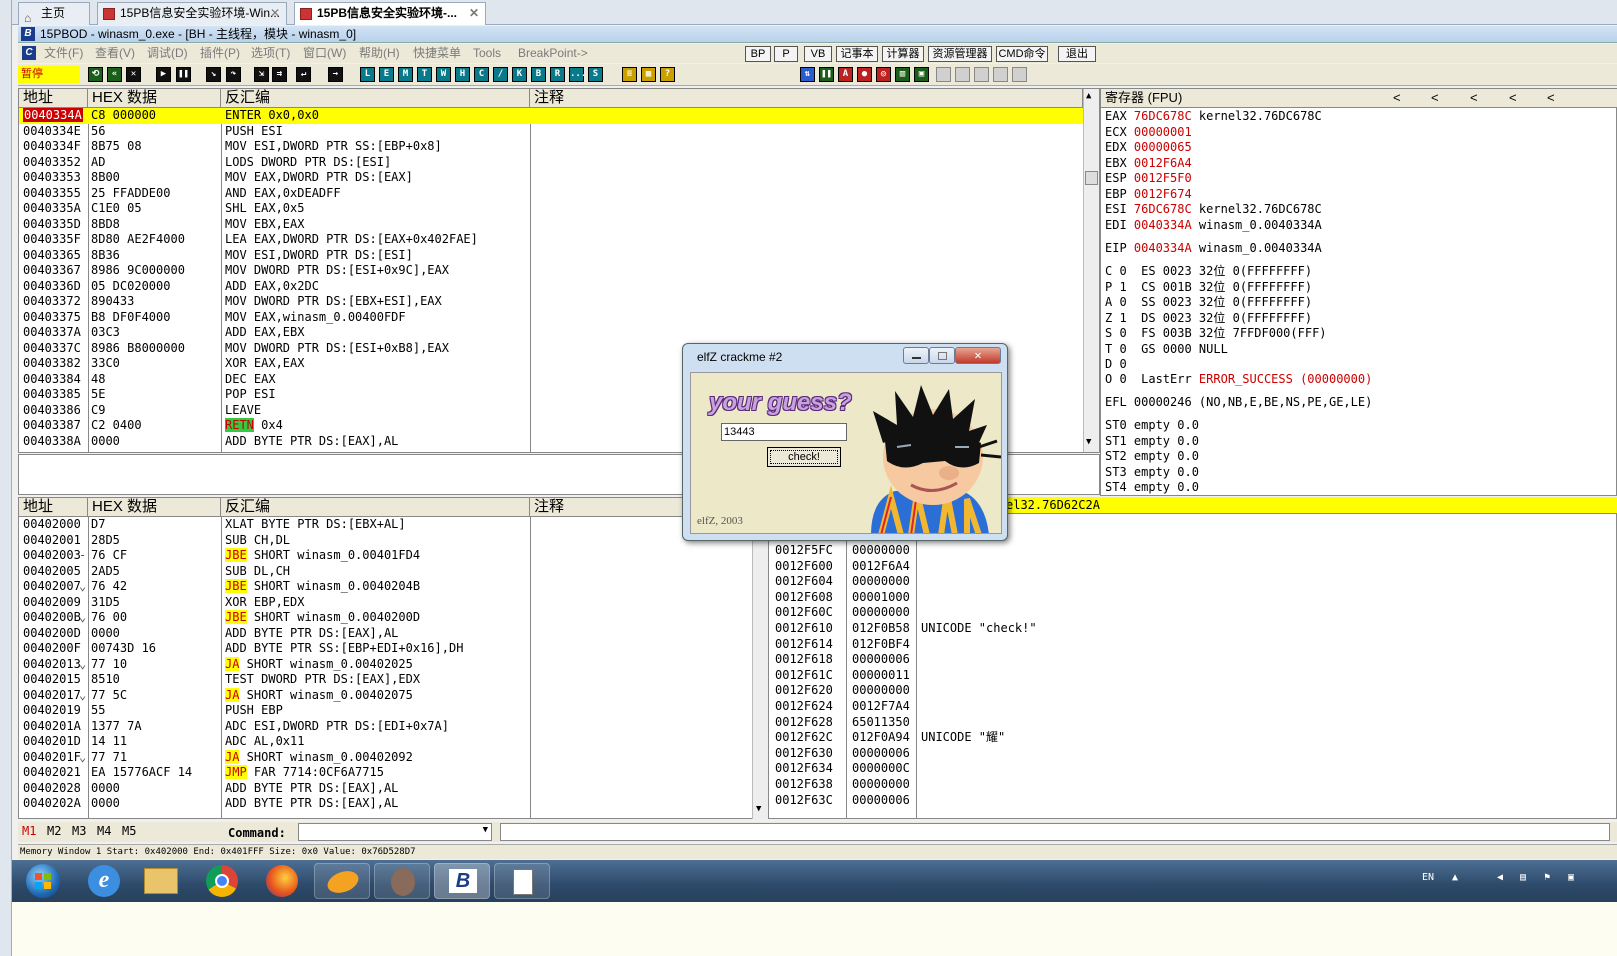 The height and width of the screenshot is (956, 1617). What do you see at coordinates (1190, 754) in the screenshot?
I see `stack-row: 0012F630 00000006` at bounding box center [1190, 754].